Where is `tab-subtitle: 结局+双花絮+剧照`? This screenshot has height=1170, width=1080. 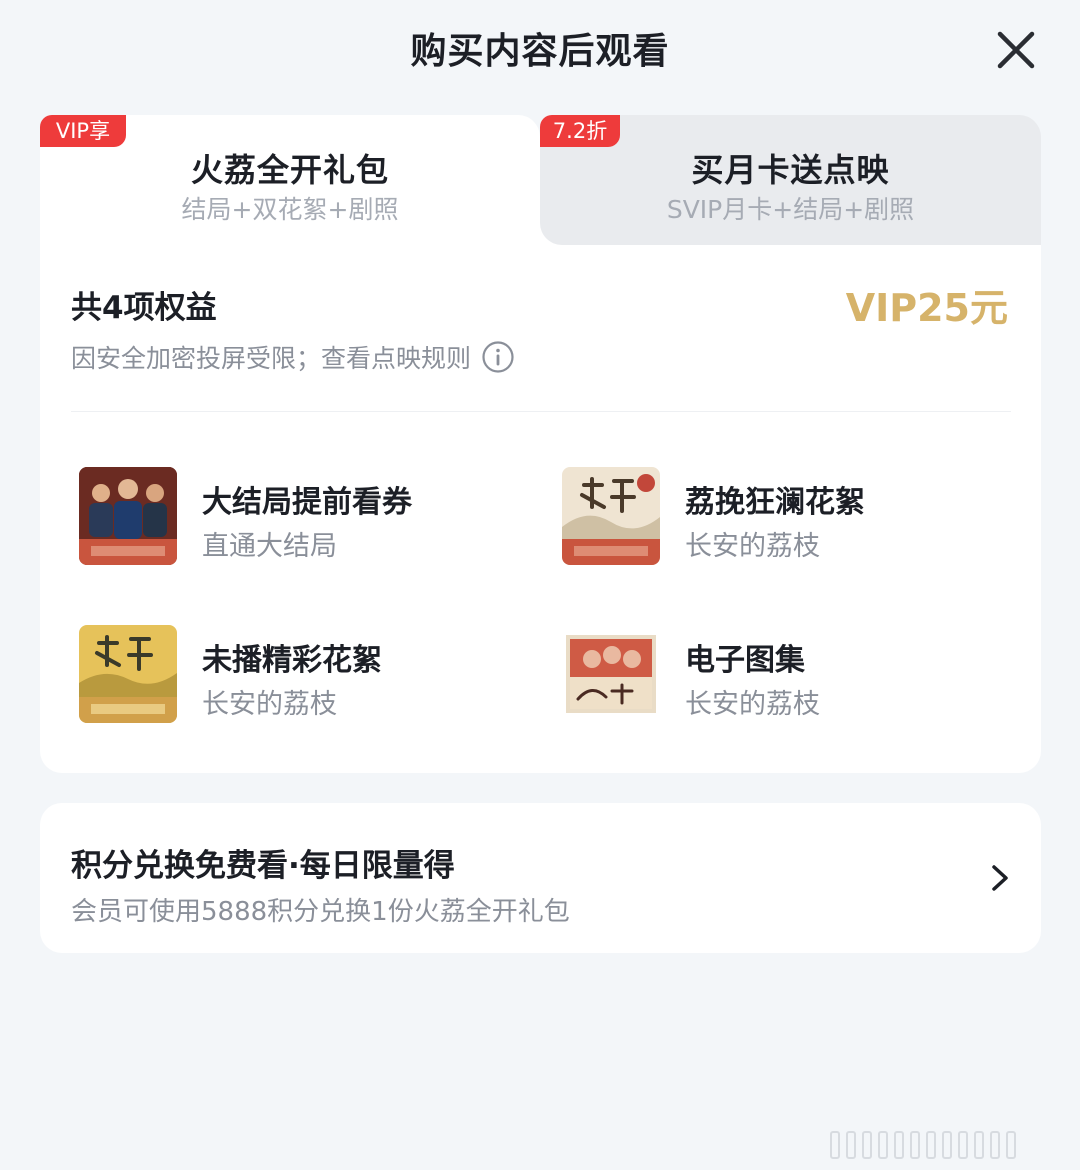 tab-subtitle: 结局+双花絮+剧照 is located at coordinates (290, 209).